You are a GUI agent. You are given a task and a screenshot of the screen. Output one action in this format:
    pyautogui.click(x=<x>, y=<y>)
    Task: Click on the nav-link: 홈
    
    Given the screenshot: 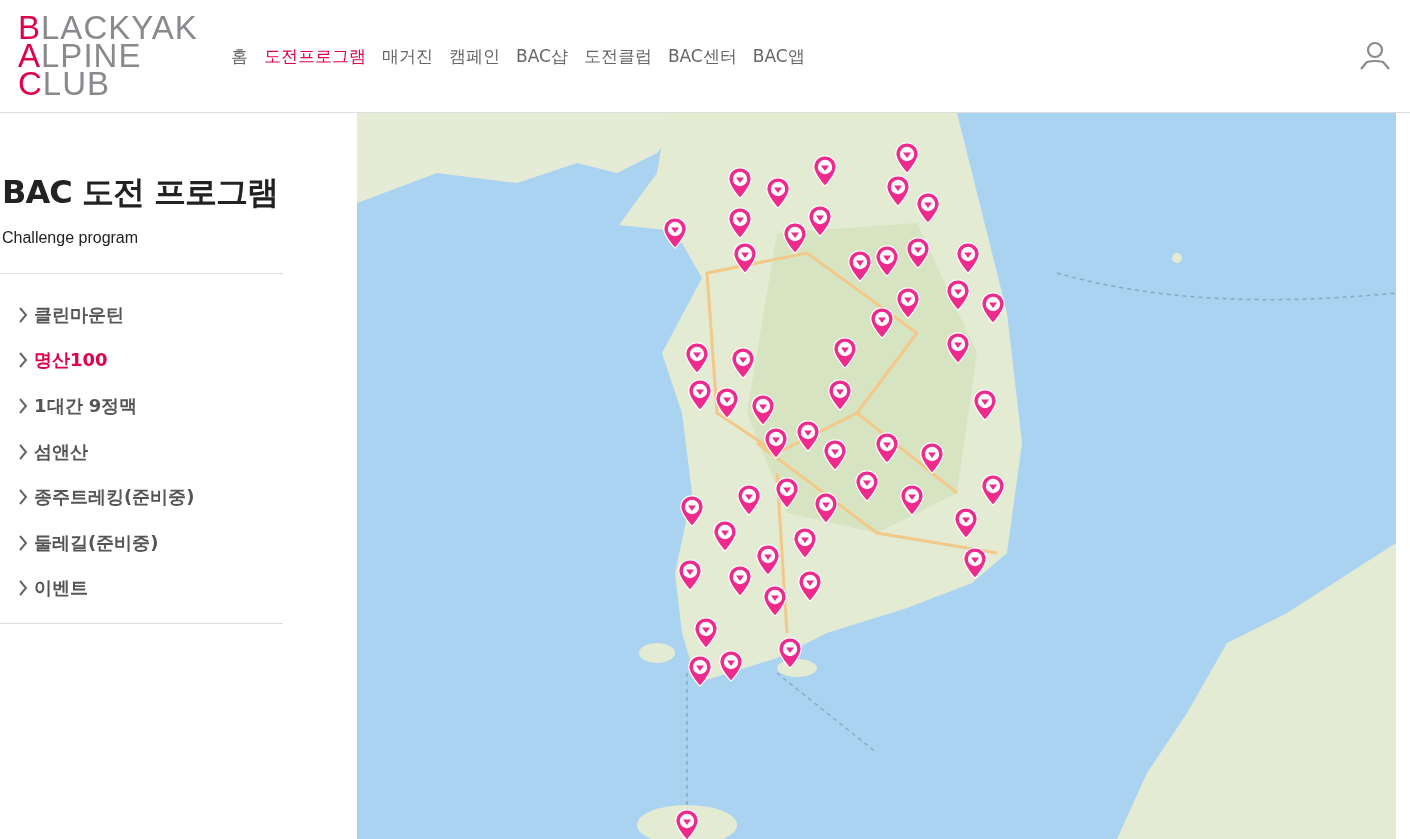 What is the action you would take?
    pyautogui.click(x=239, y=56)
    